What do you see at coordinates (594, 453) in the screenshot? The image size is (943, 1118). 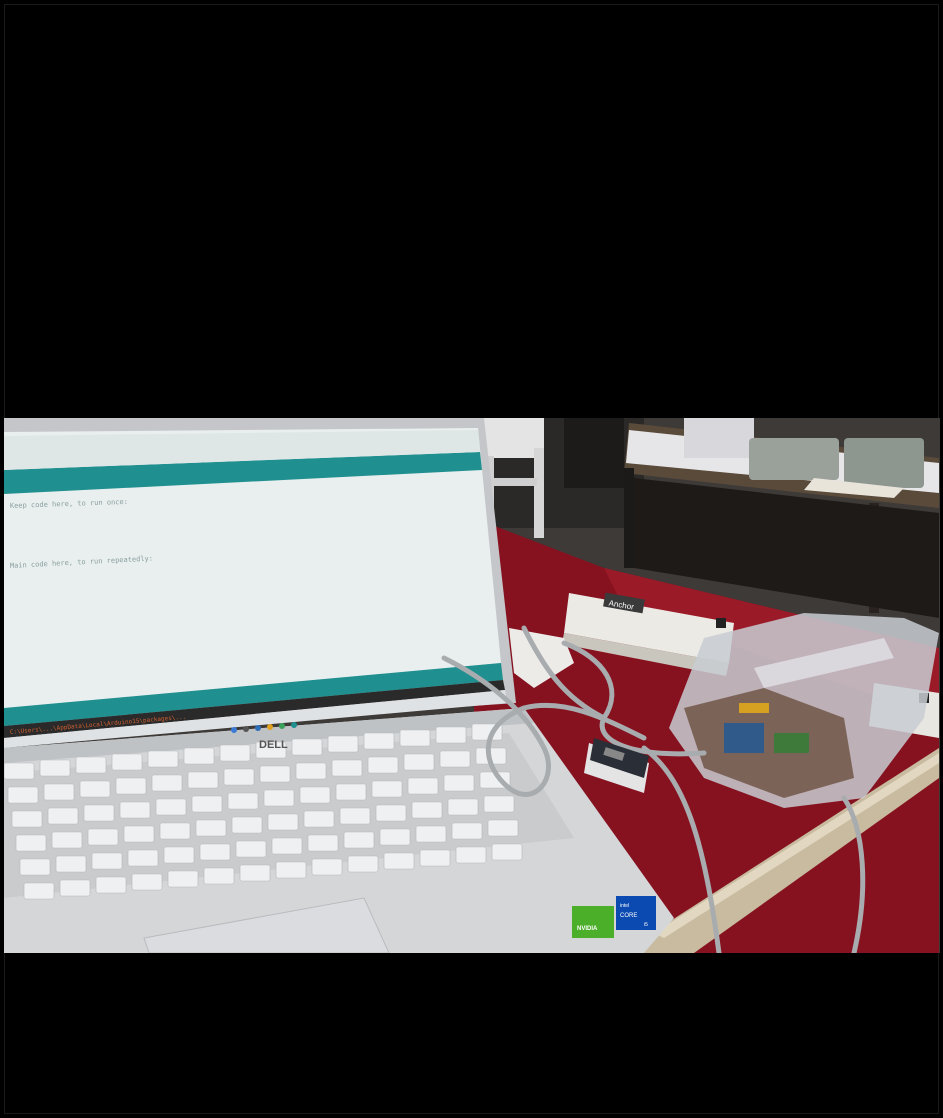 I see `doorway` at bounding box center [594, 453].